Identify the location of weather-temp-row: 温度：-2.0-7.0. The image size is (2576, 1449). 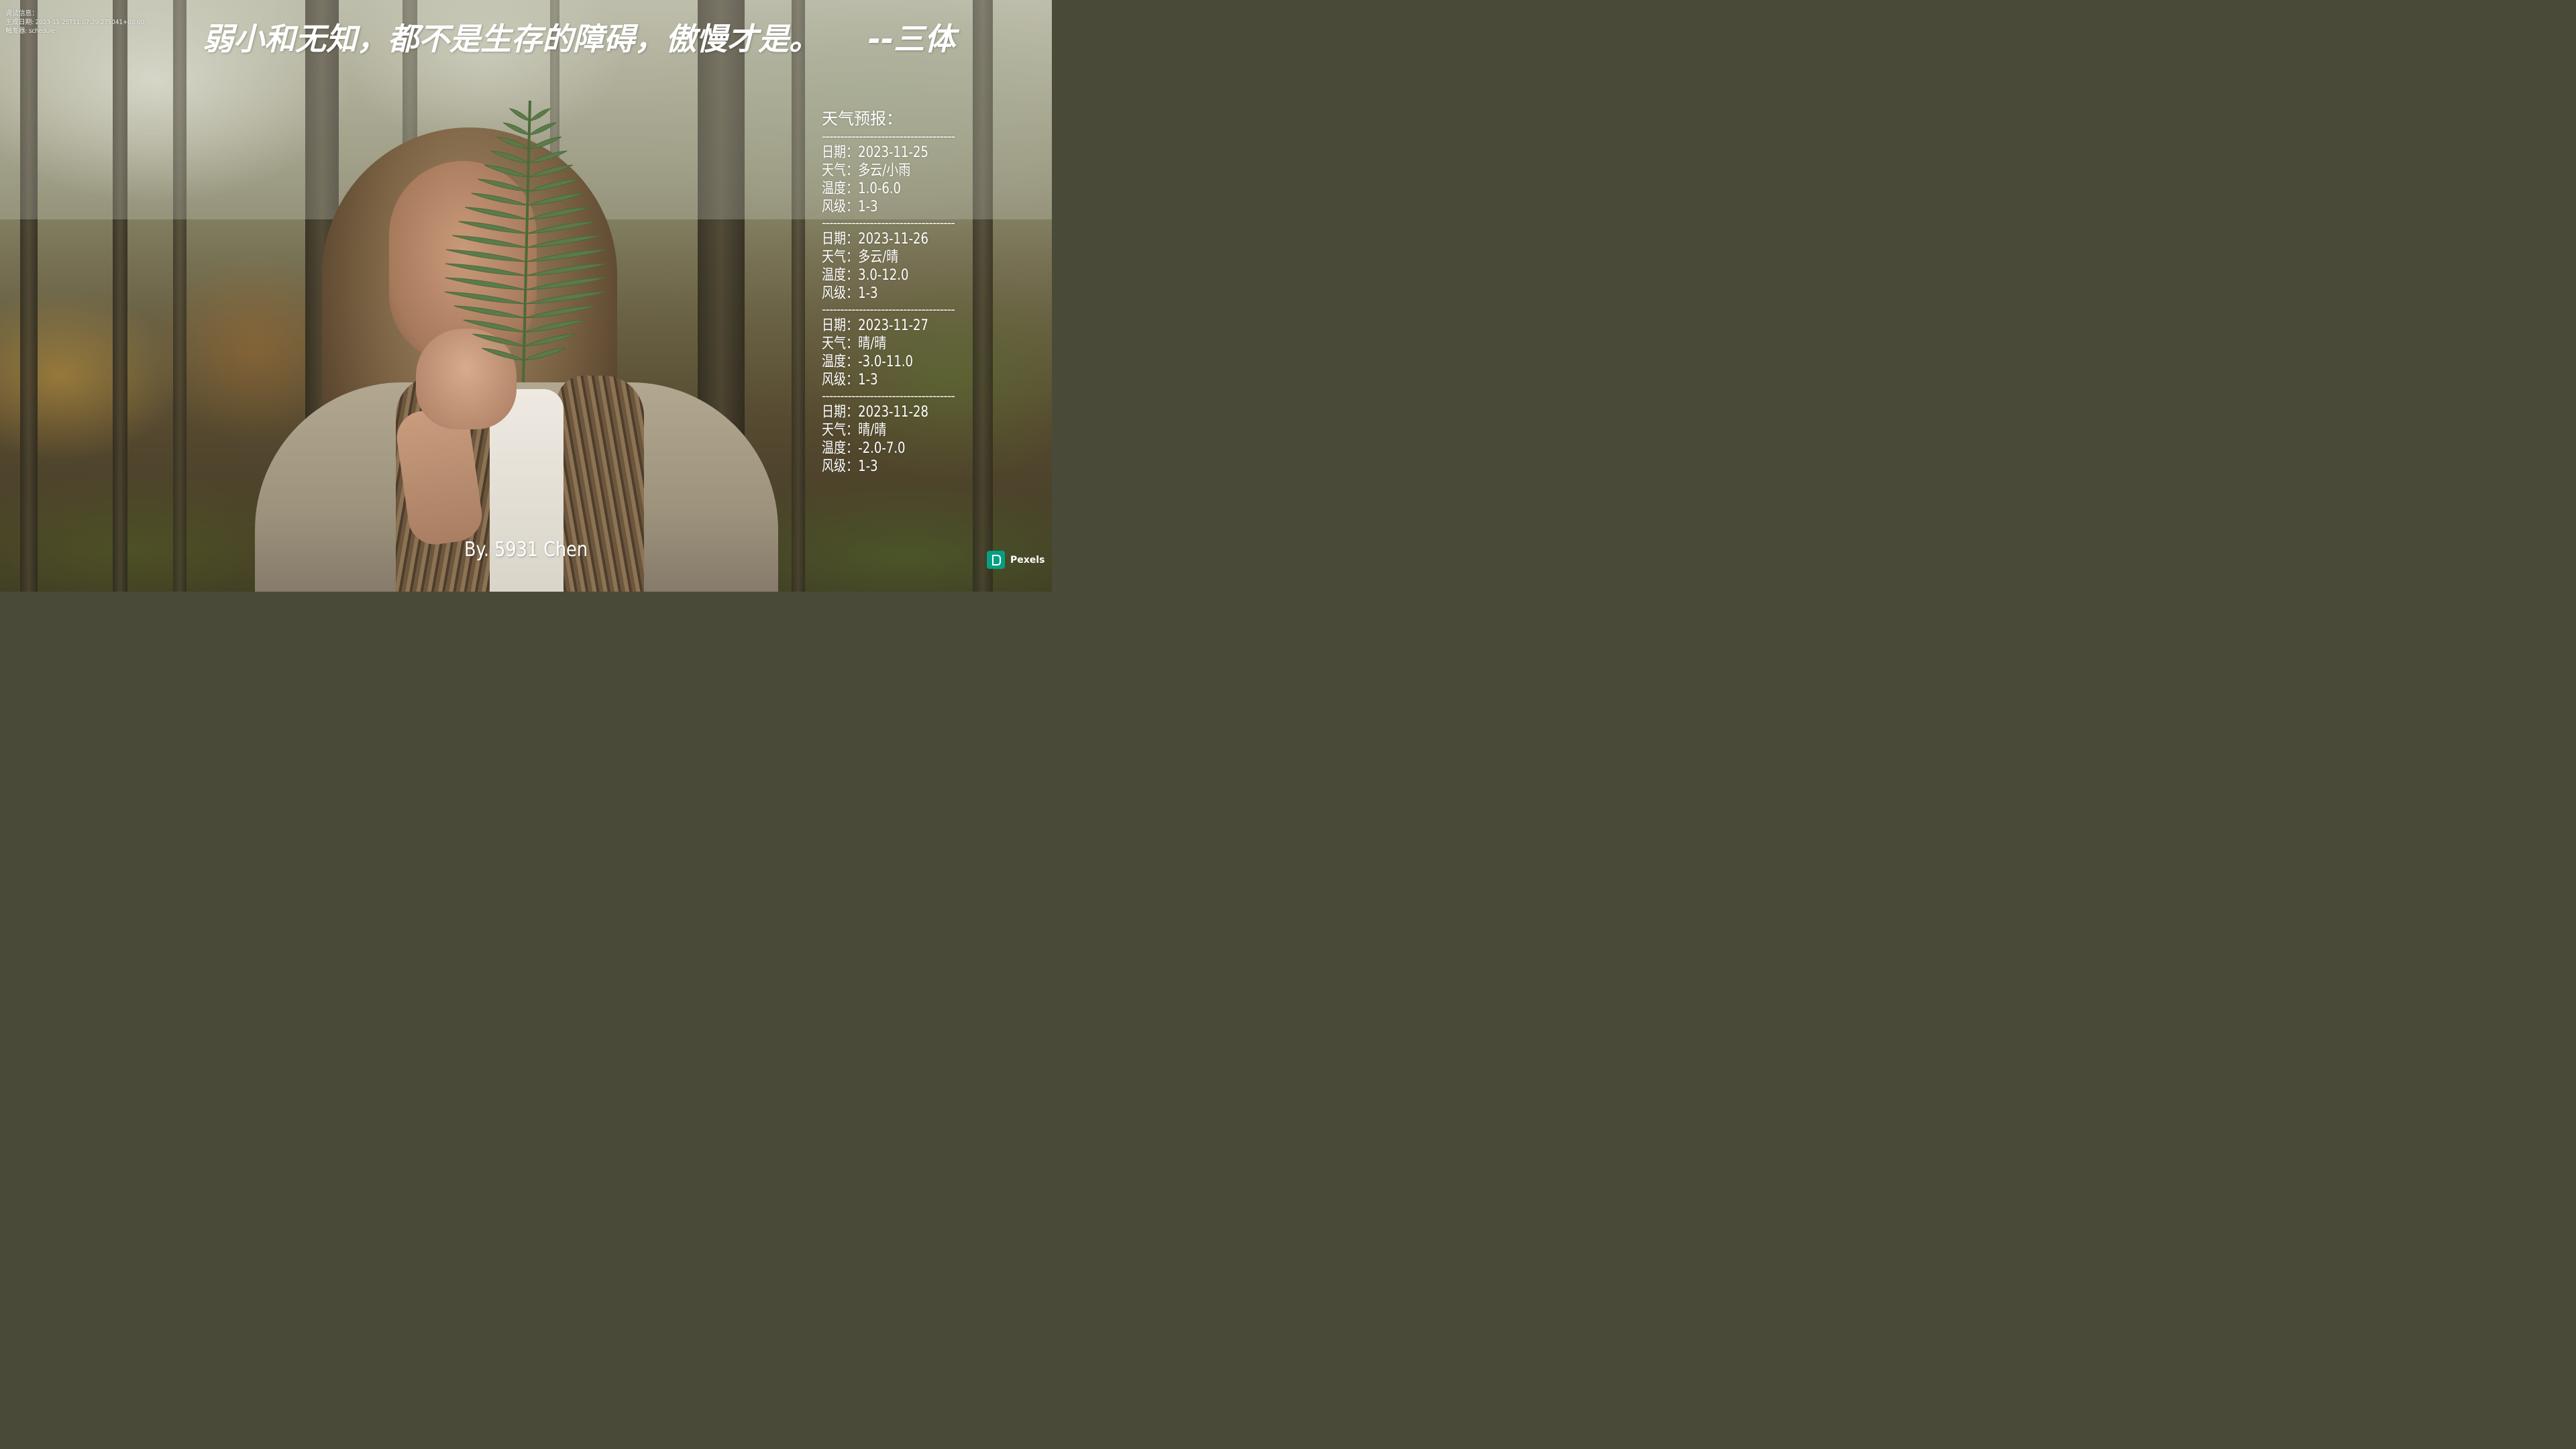
(896, 448).